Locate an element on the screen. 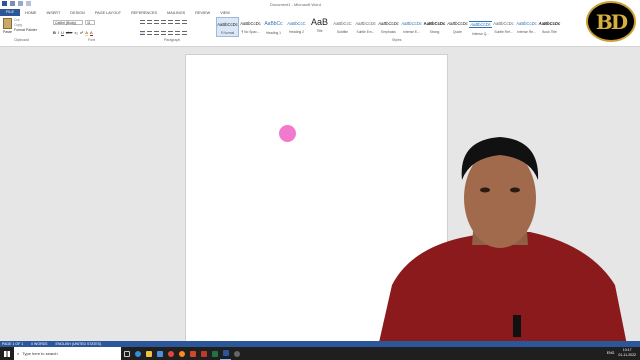  tab-design: DESIGN is located at coordinates (77, 13).